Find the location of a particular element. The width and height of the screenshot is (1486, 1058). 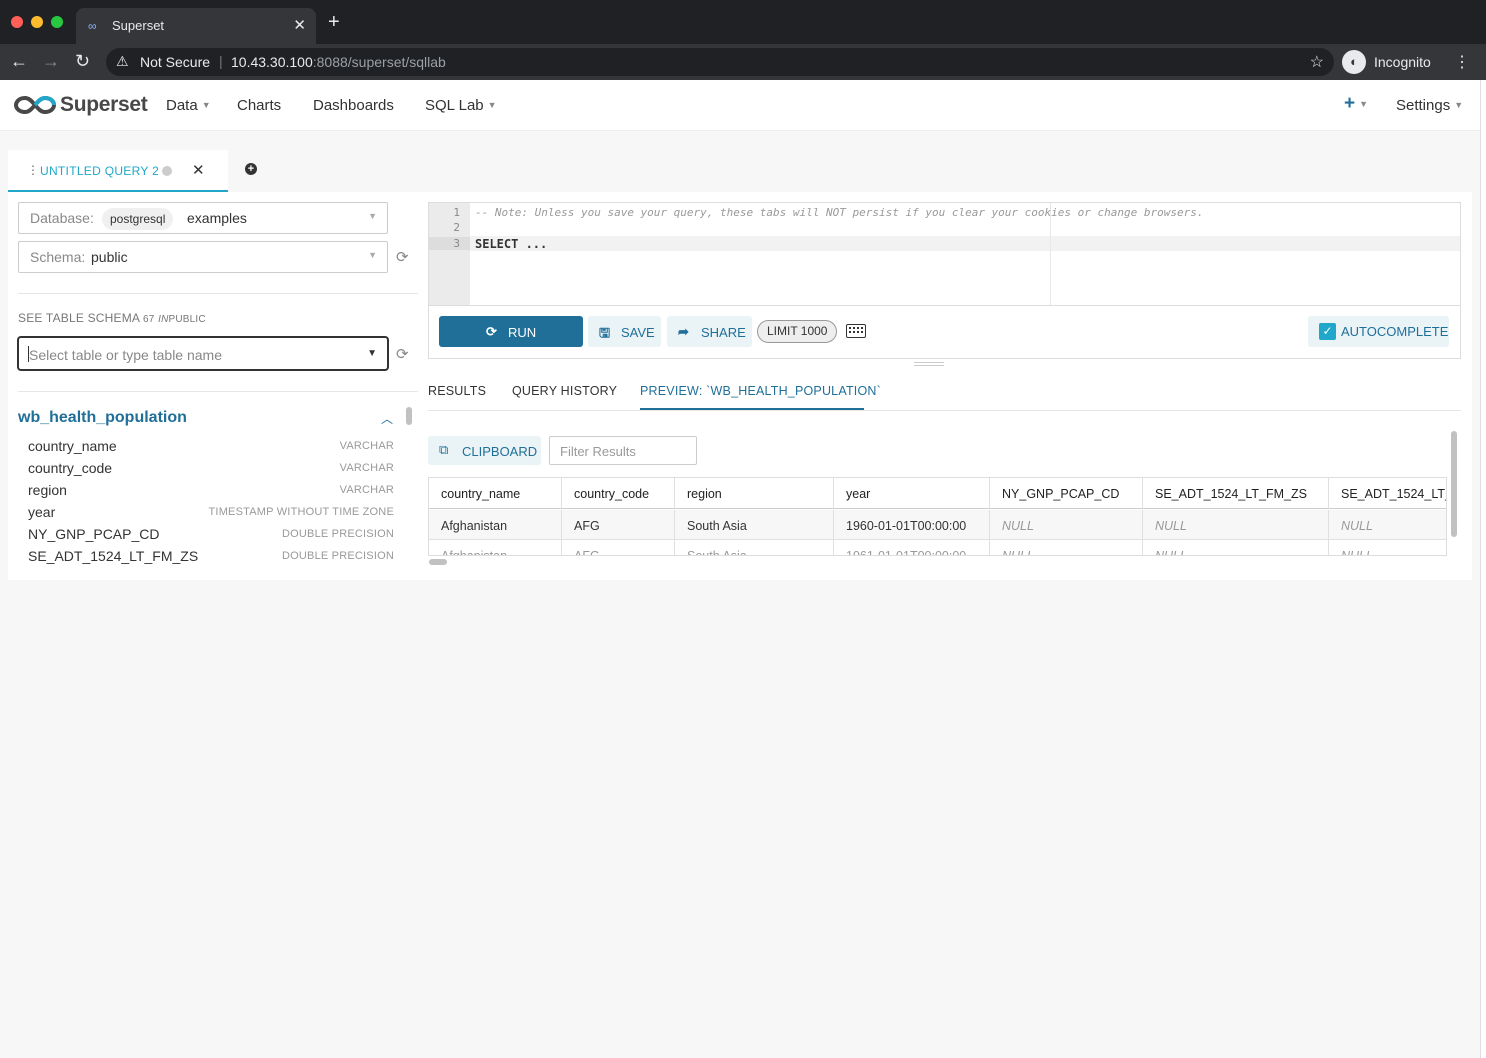

grid-vertical-scrollbar is located at coordinates (1454, 494).